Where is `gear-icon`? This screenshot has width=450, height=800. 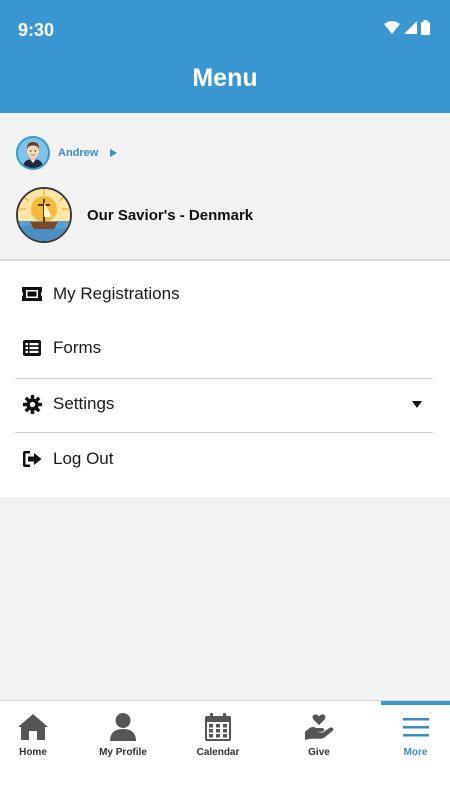 gear-icon is located at coordinates (32, 404).